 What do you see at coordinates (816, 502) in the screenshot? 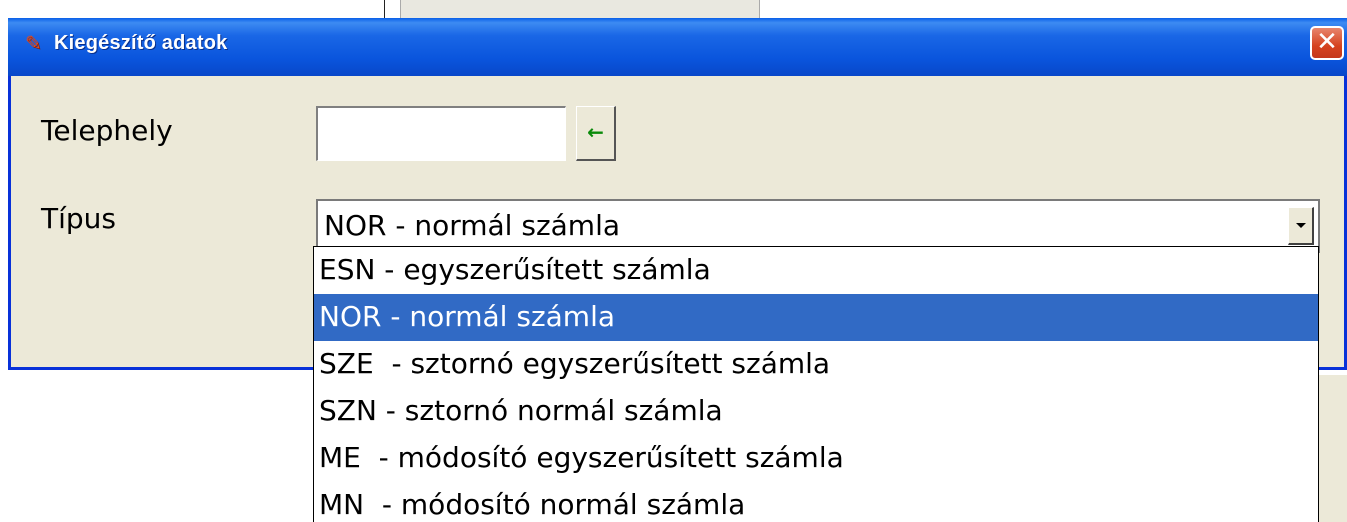
I see `dropdown-option-mn: MN - módosító normál számla` at bounding box center [816, 502].